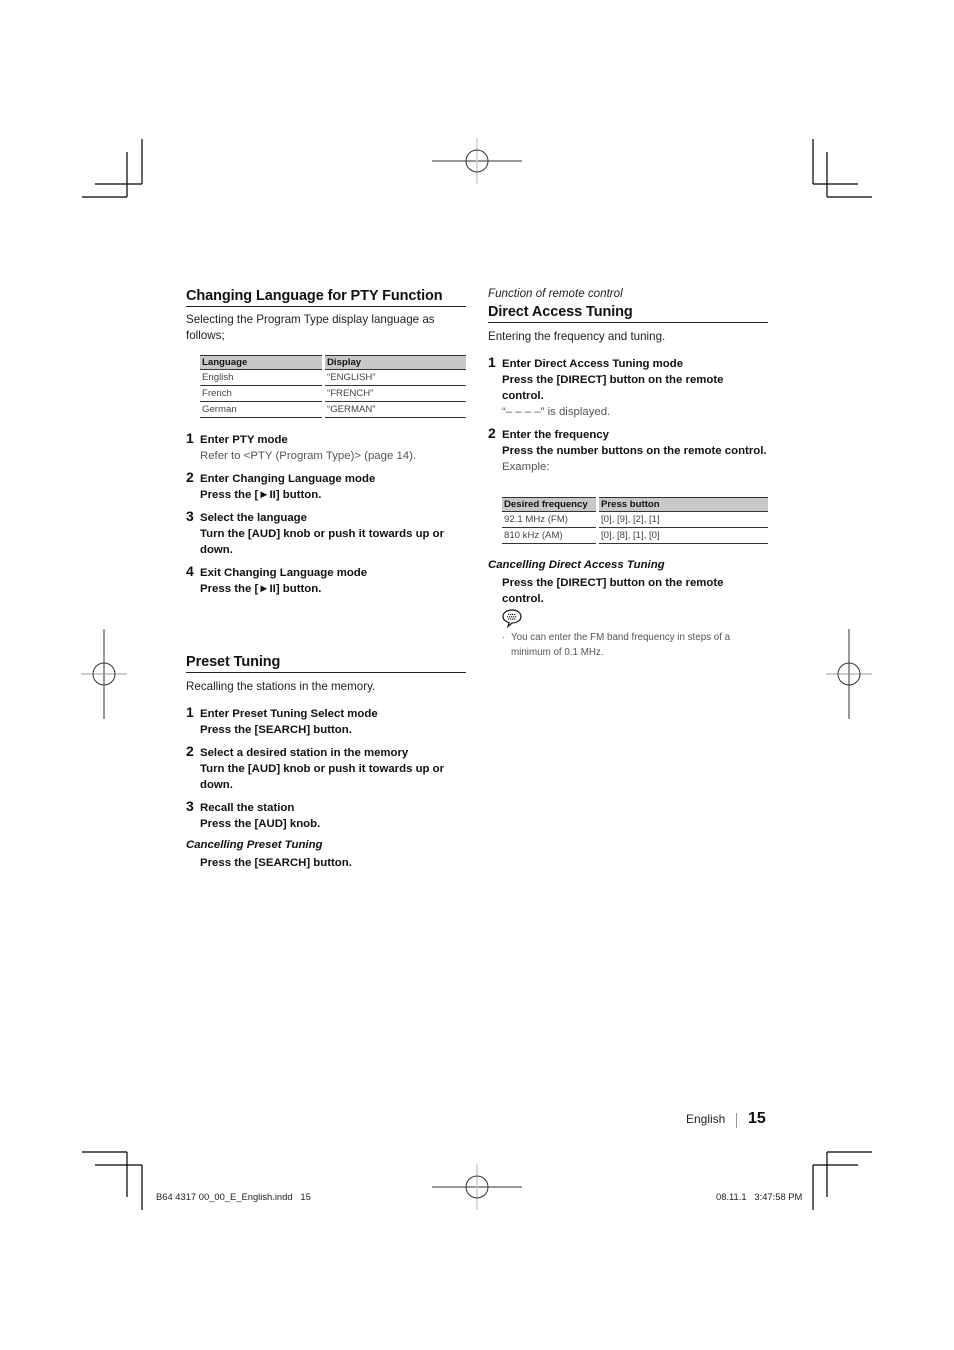 This screenshot has height=1350, width=954. What do you see at coordinates (682, 519) in the screenshot?
I see `table-cell: [0], [9], [2], [1]` at bounding box center [682, 519].